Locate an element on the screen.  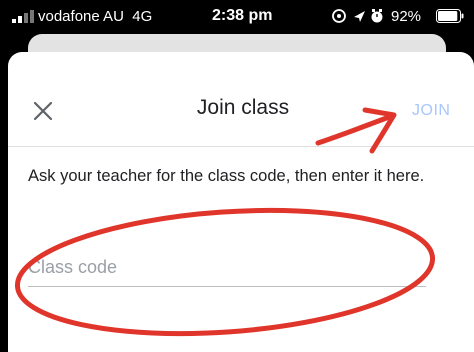
dialog-title: Join class is located at coordinates (243, 107).